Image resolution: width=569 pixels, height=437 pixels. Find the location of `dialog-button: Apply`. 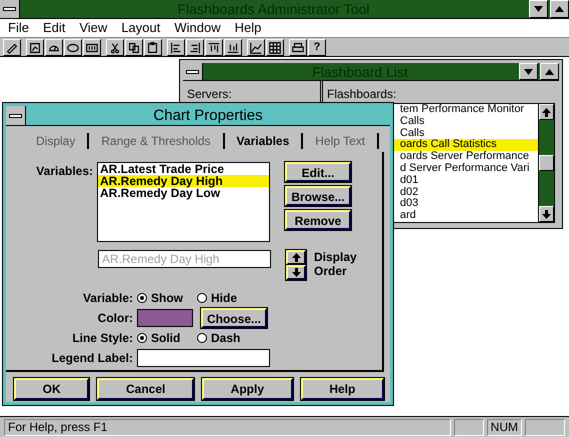

dialog-button: Apply is located at coordinates (247, 389).